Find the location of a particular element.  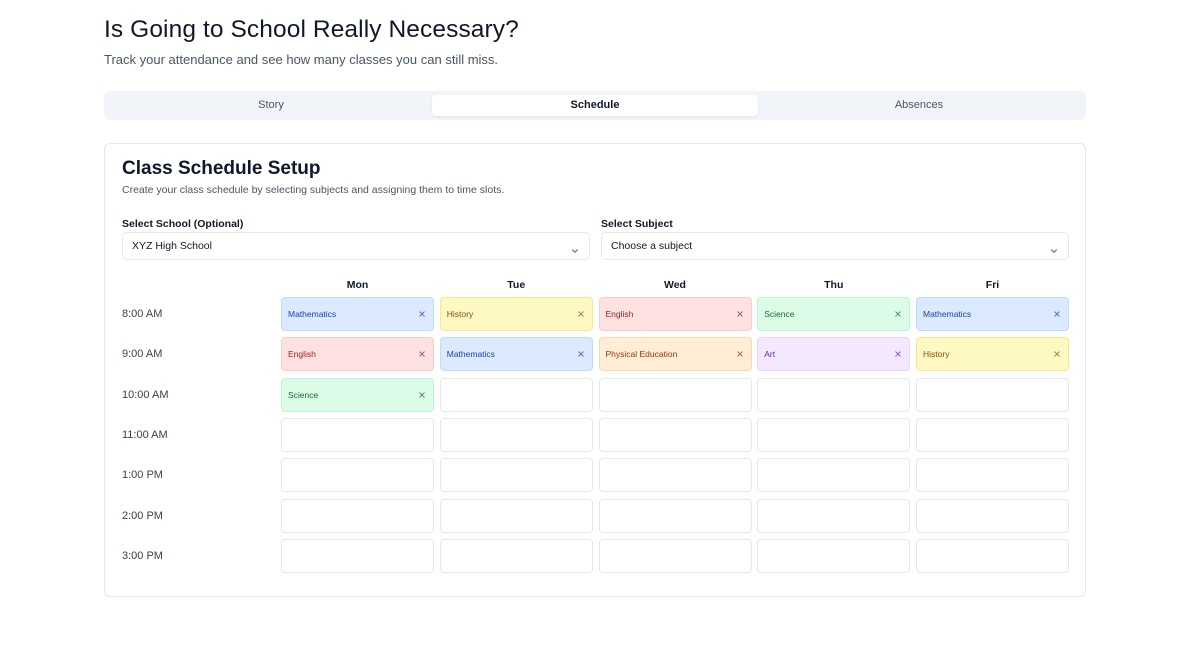

tab-bar: Story Schedule Absences is located at coordinates (595, 105).